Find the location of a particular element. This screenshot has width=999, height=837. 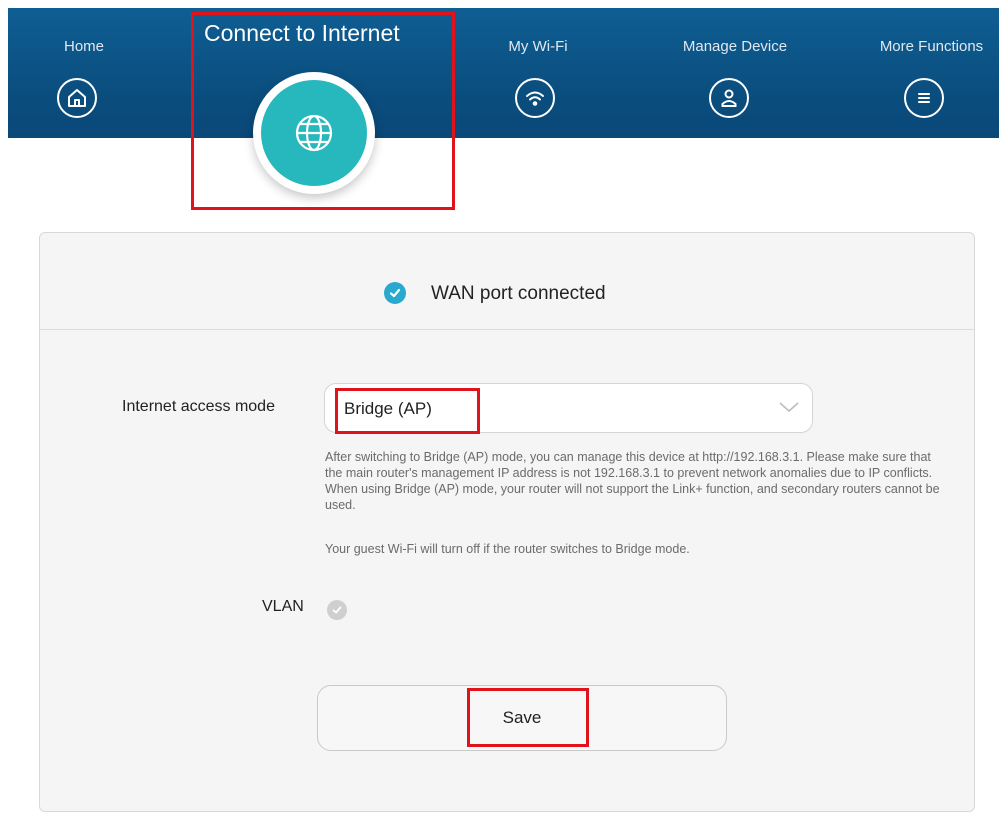

status-row: WAN port connected is located at coordinates (507, 281).